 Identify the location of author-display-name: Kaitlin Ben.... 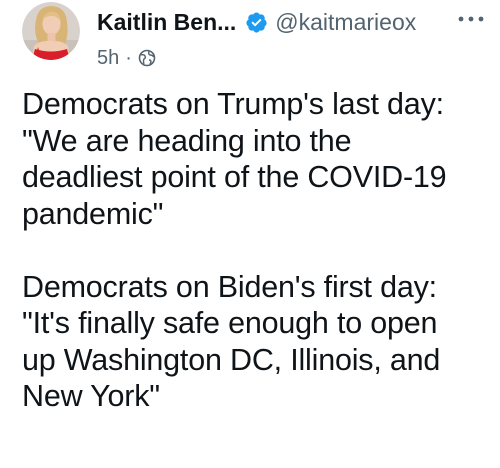
(166, 22).